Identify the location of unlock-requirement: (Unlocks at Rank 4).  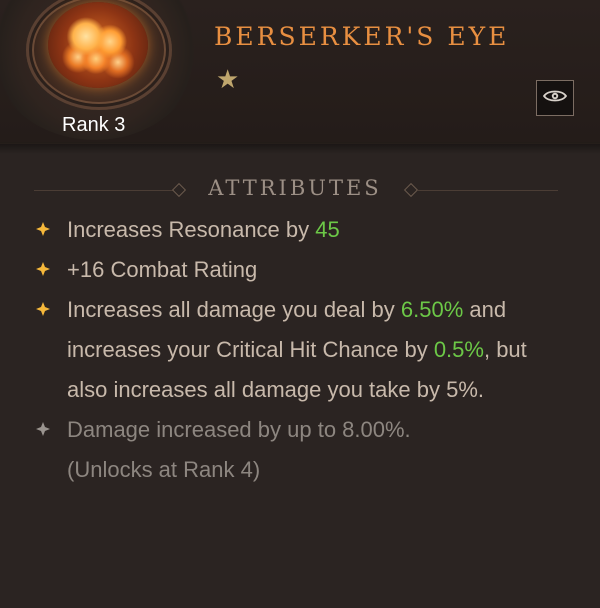
(164, 469).